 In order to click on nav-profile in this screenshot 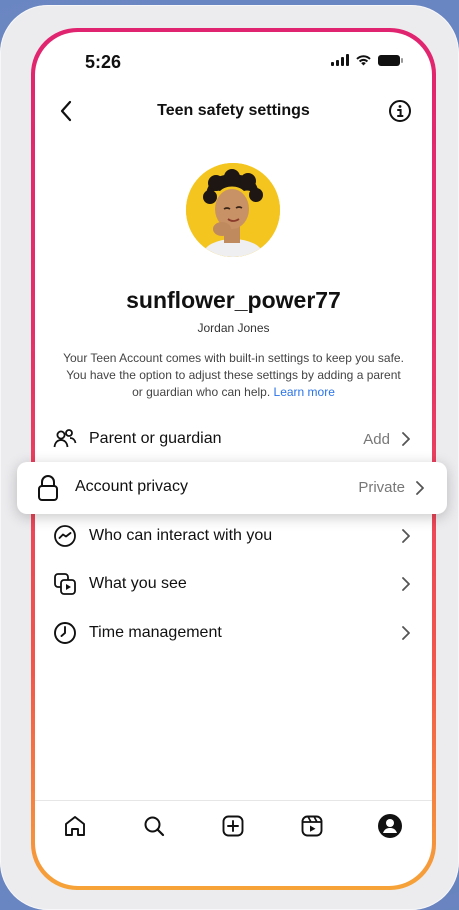, I will do `click(390, 826)`.